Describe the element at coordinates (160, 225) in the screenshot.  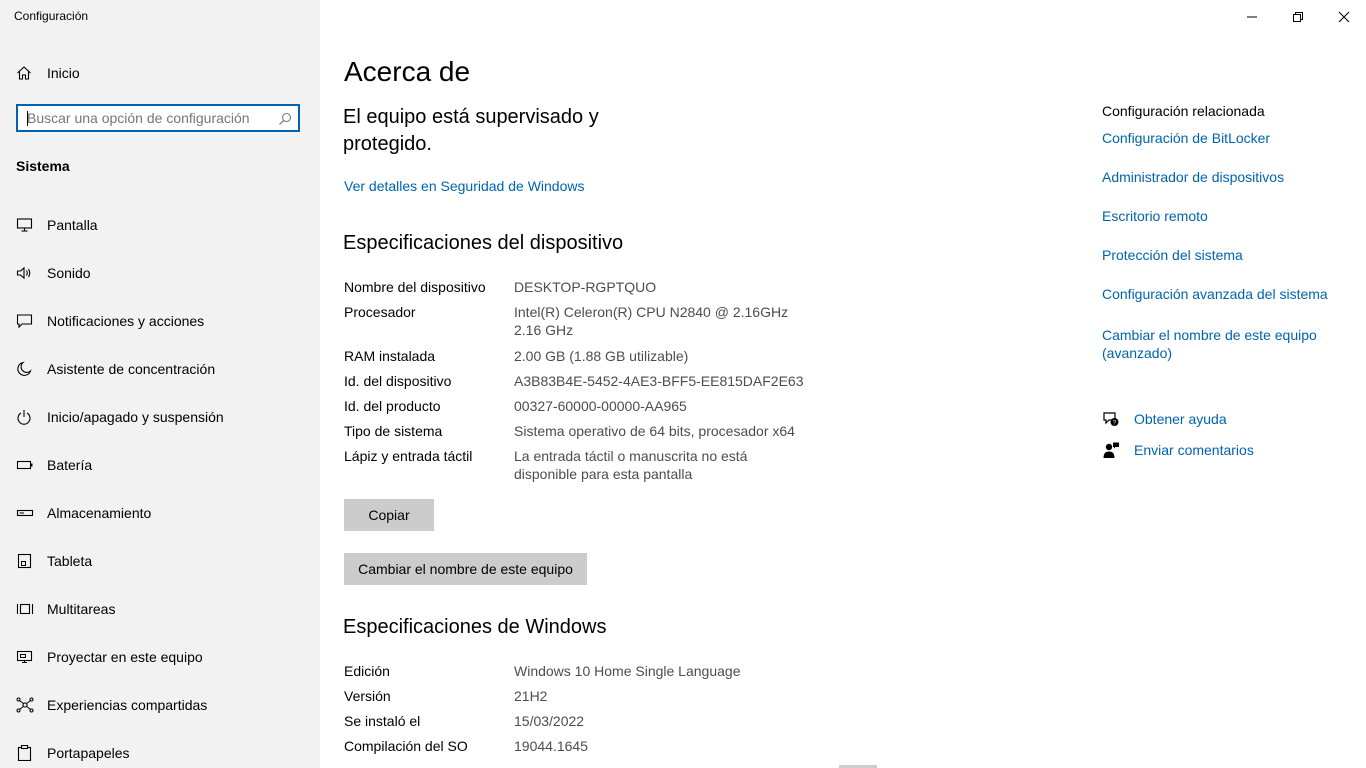
I see `sidebar-item-pantalla: Pantalla` at that location.